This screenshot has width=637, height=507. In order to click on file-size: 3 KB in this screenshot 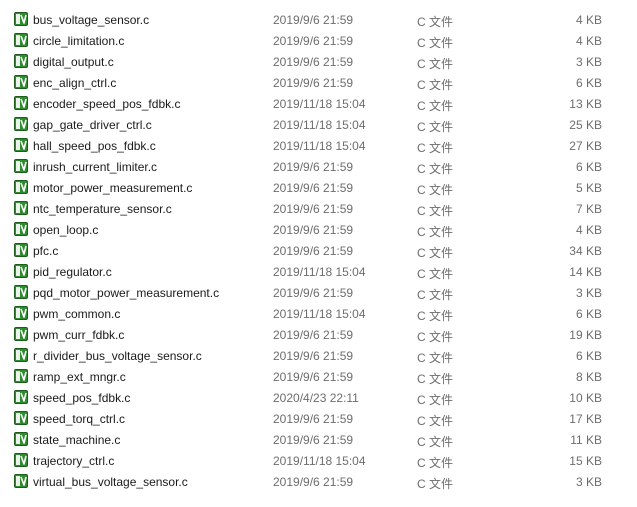, I will do `click(588, 293)`.